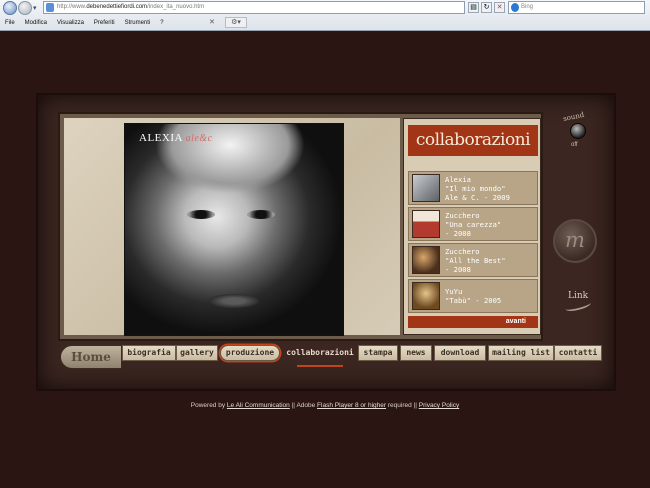 This screenshot has width=650, height=488. I want to click on menu-file: File, so click(10, 23).